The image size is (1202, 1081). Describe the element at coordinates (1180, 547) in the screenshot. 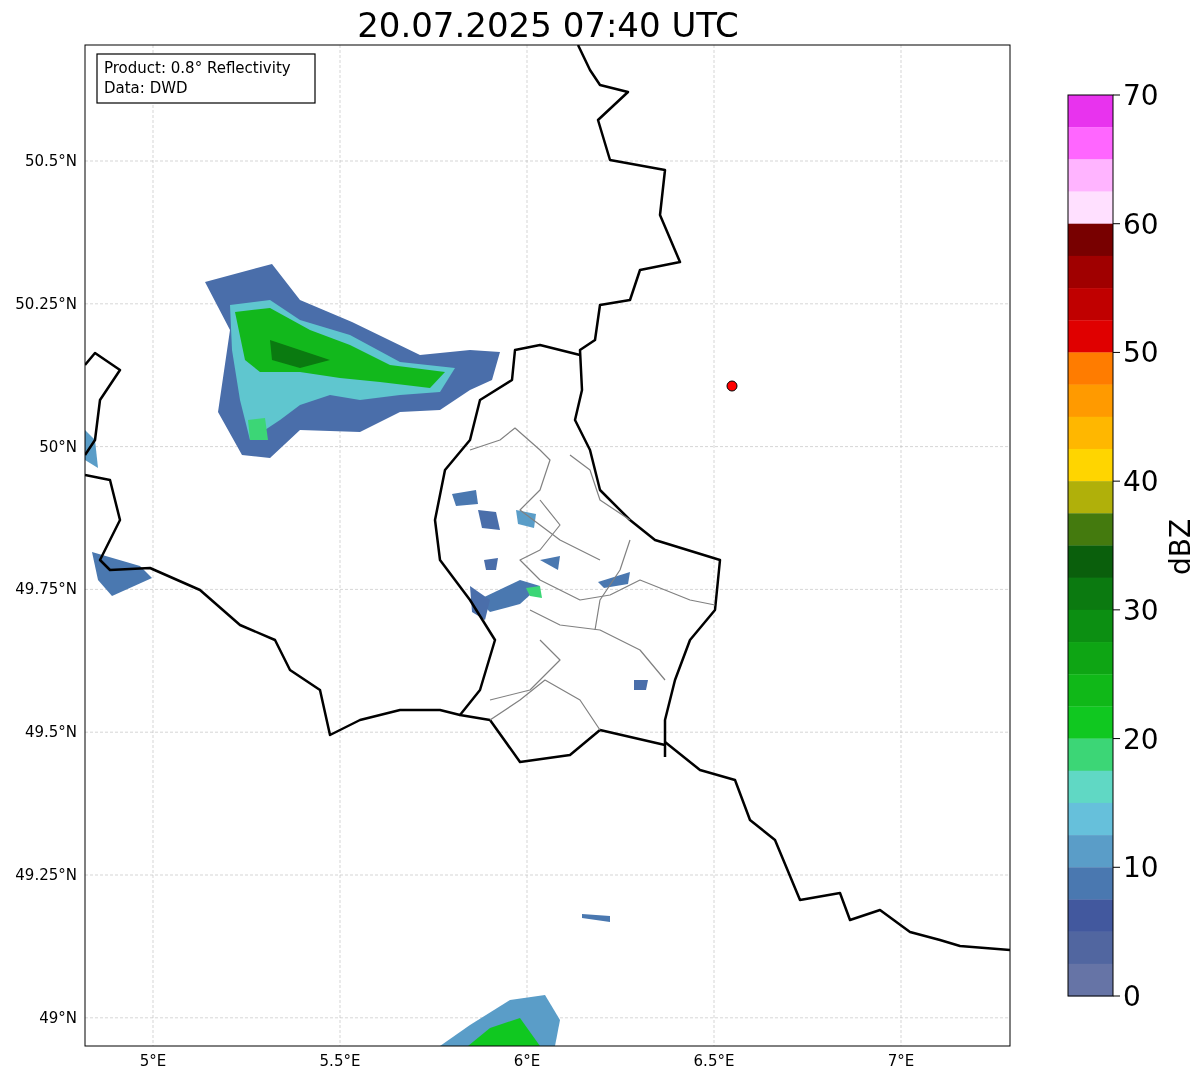

I see `colorbar-label: dBZ` at that location.